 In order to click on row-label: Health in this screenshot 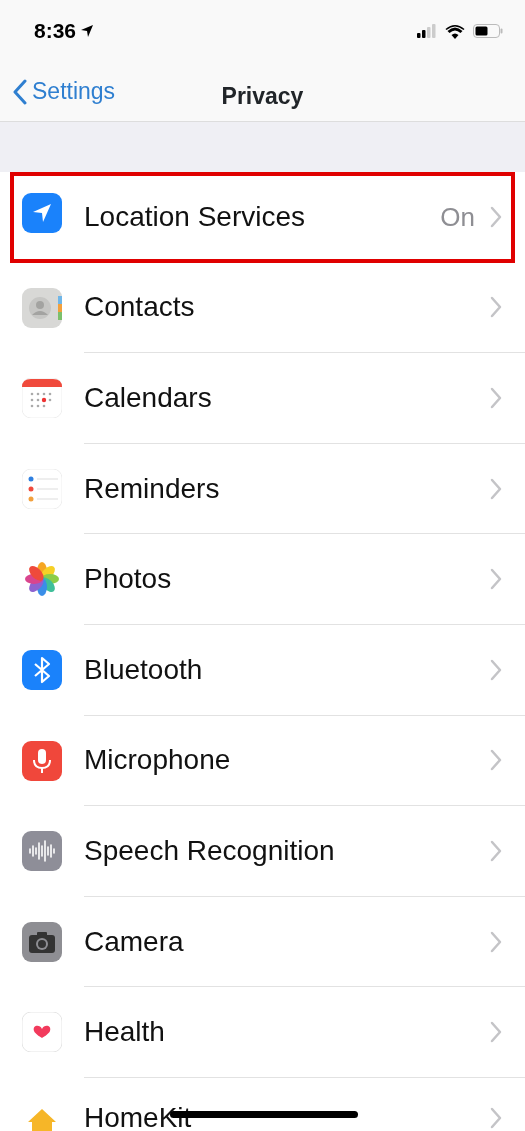, I will do `click(124, 1032)`.